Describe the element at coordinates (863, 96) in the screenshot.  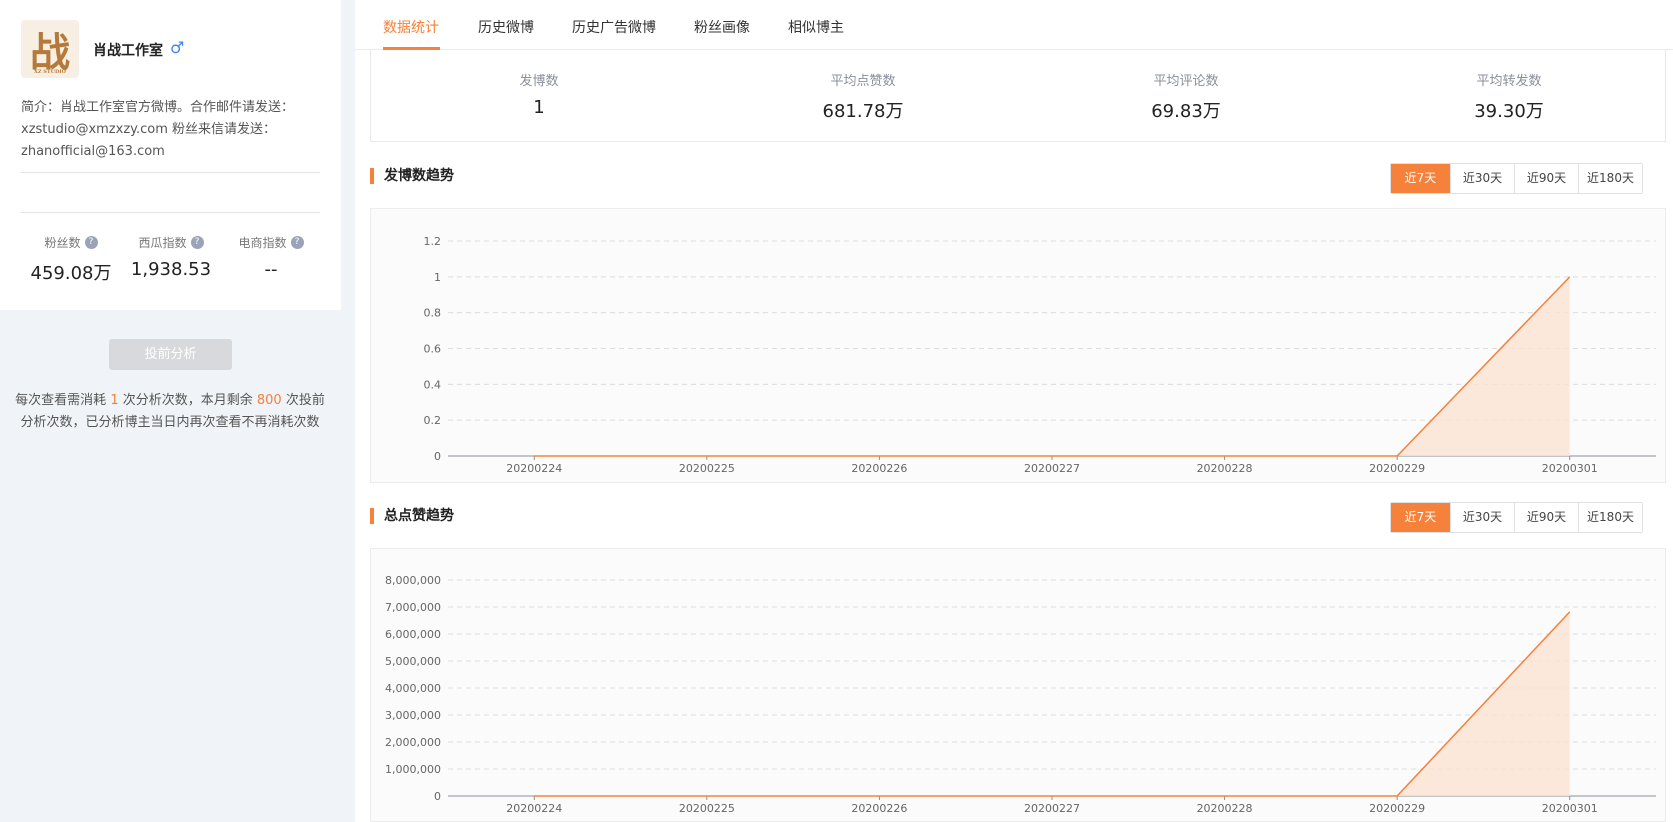
I see `summary-avg-likes: 平均点赞数 681.78万` at that location.